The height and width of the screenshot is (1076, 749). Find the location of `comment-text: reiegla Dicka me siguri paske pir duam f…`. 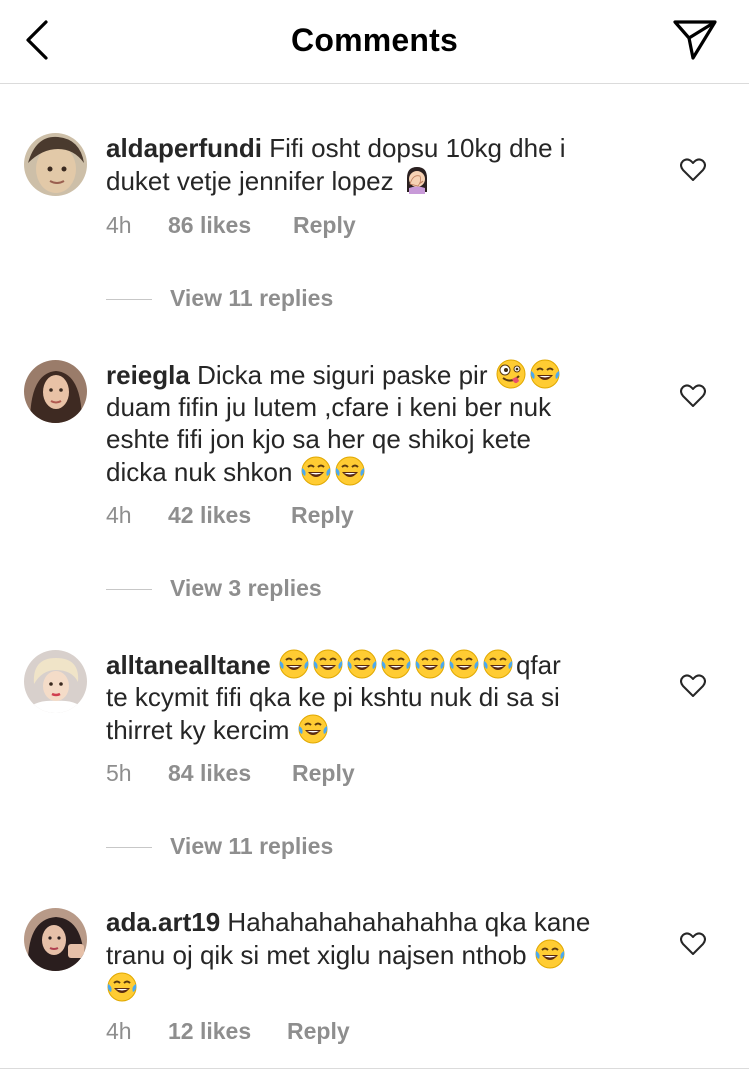

comment-text: reiegla Dicka me siguri paske pir duam f… is located at coordinates (386, 423).